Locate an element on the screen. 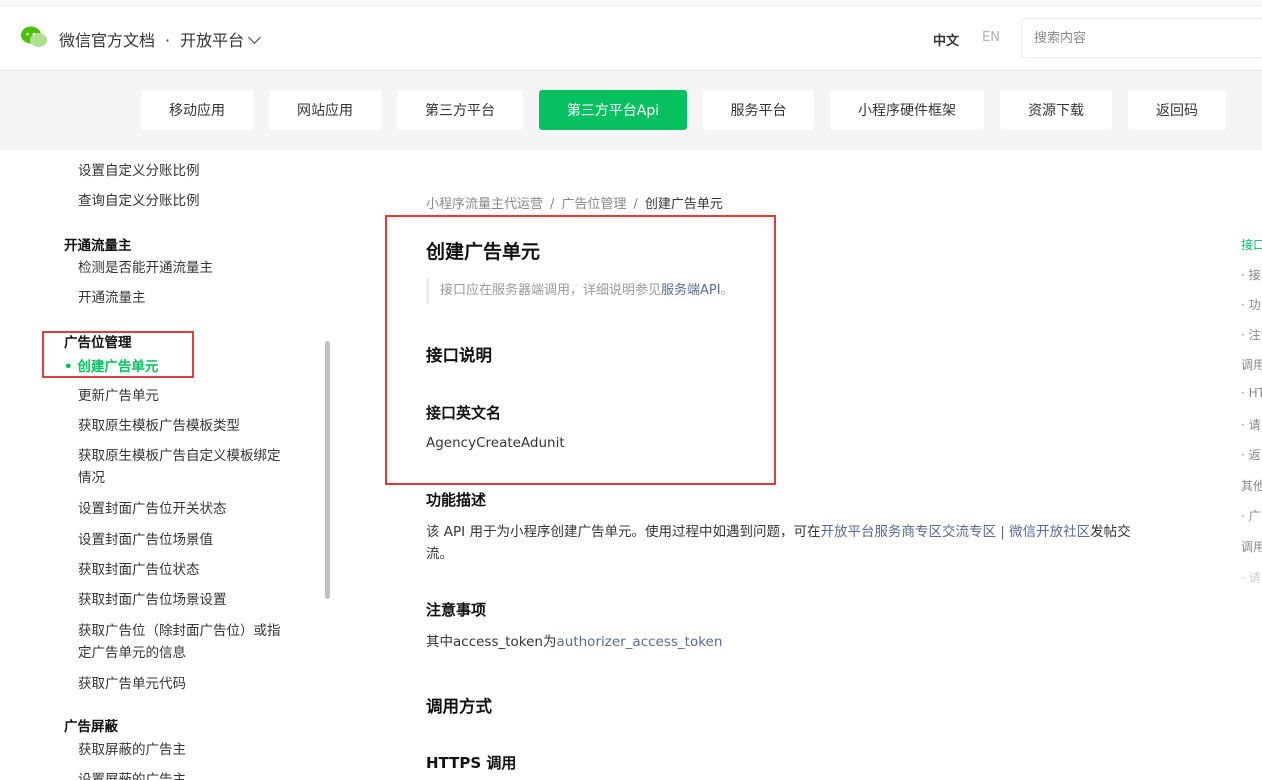 The height and width of the screenshot is (780, 1262). sidebar-item-check-publisher: 检测是否能开通流量主 is located at coordinates (145, 268).